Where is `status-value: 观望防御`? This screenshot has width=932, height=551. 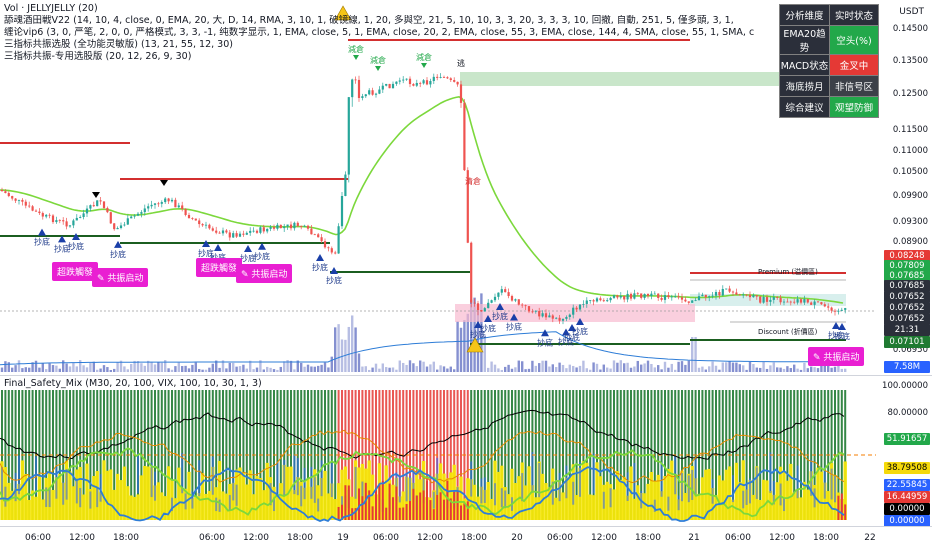
status-value: 观望防御 is located at coordinates (854, 107).